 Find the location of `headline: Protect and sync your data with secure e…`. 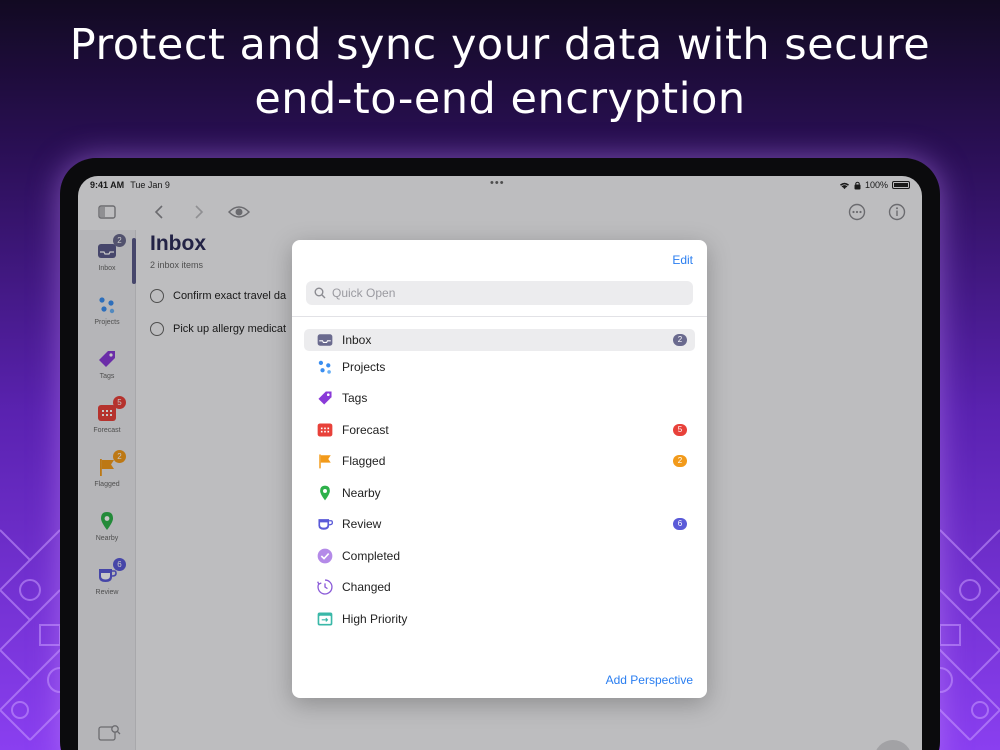

headline: Protect and sync your data with secure e… is located at coordinates (500, 72).